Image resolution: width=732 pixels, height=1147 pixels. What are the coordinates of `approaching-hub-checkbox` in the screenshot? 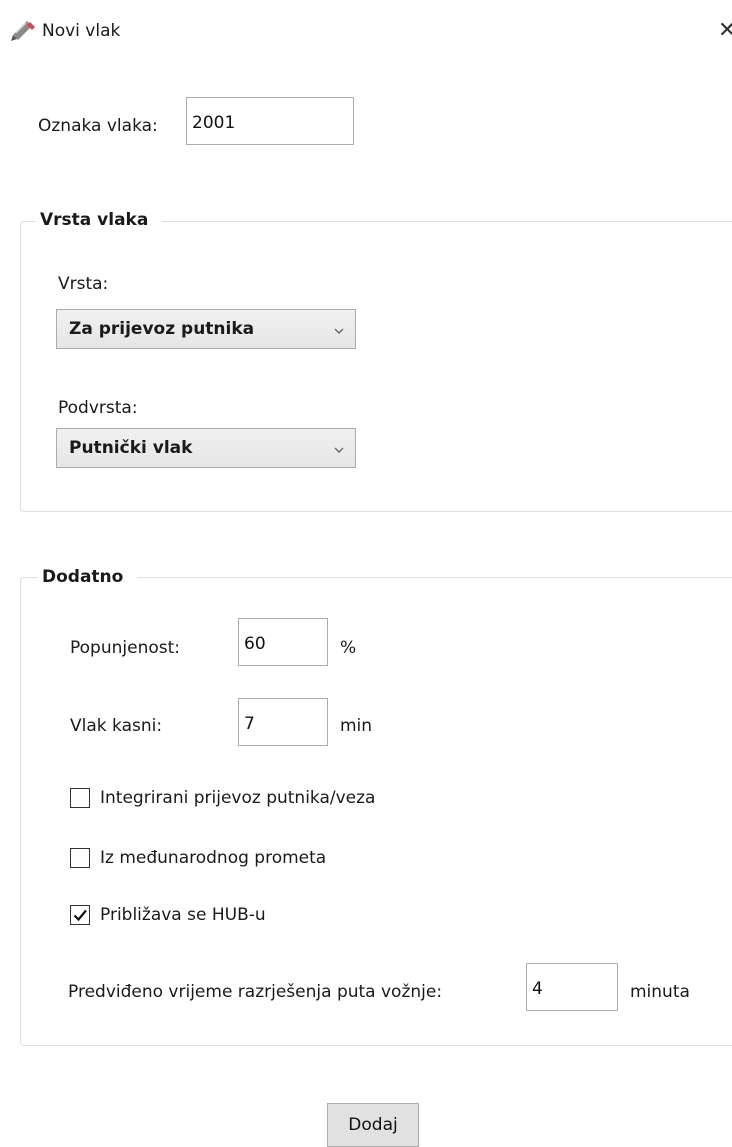 It's located at (80, 915).